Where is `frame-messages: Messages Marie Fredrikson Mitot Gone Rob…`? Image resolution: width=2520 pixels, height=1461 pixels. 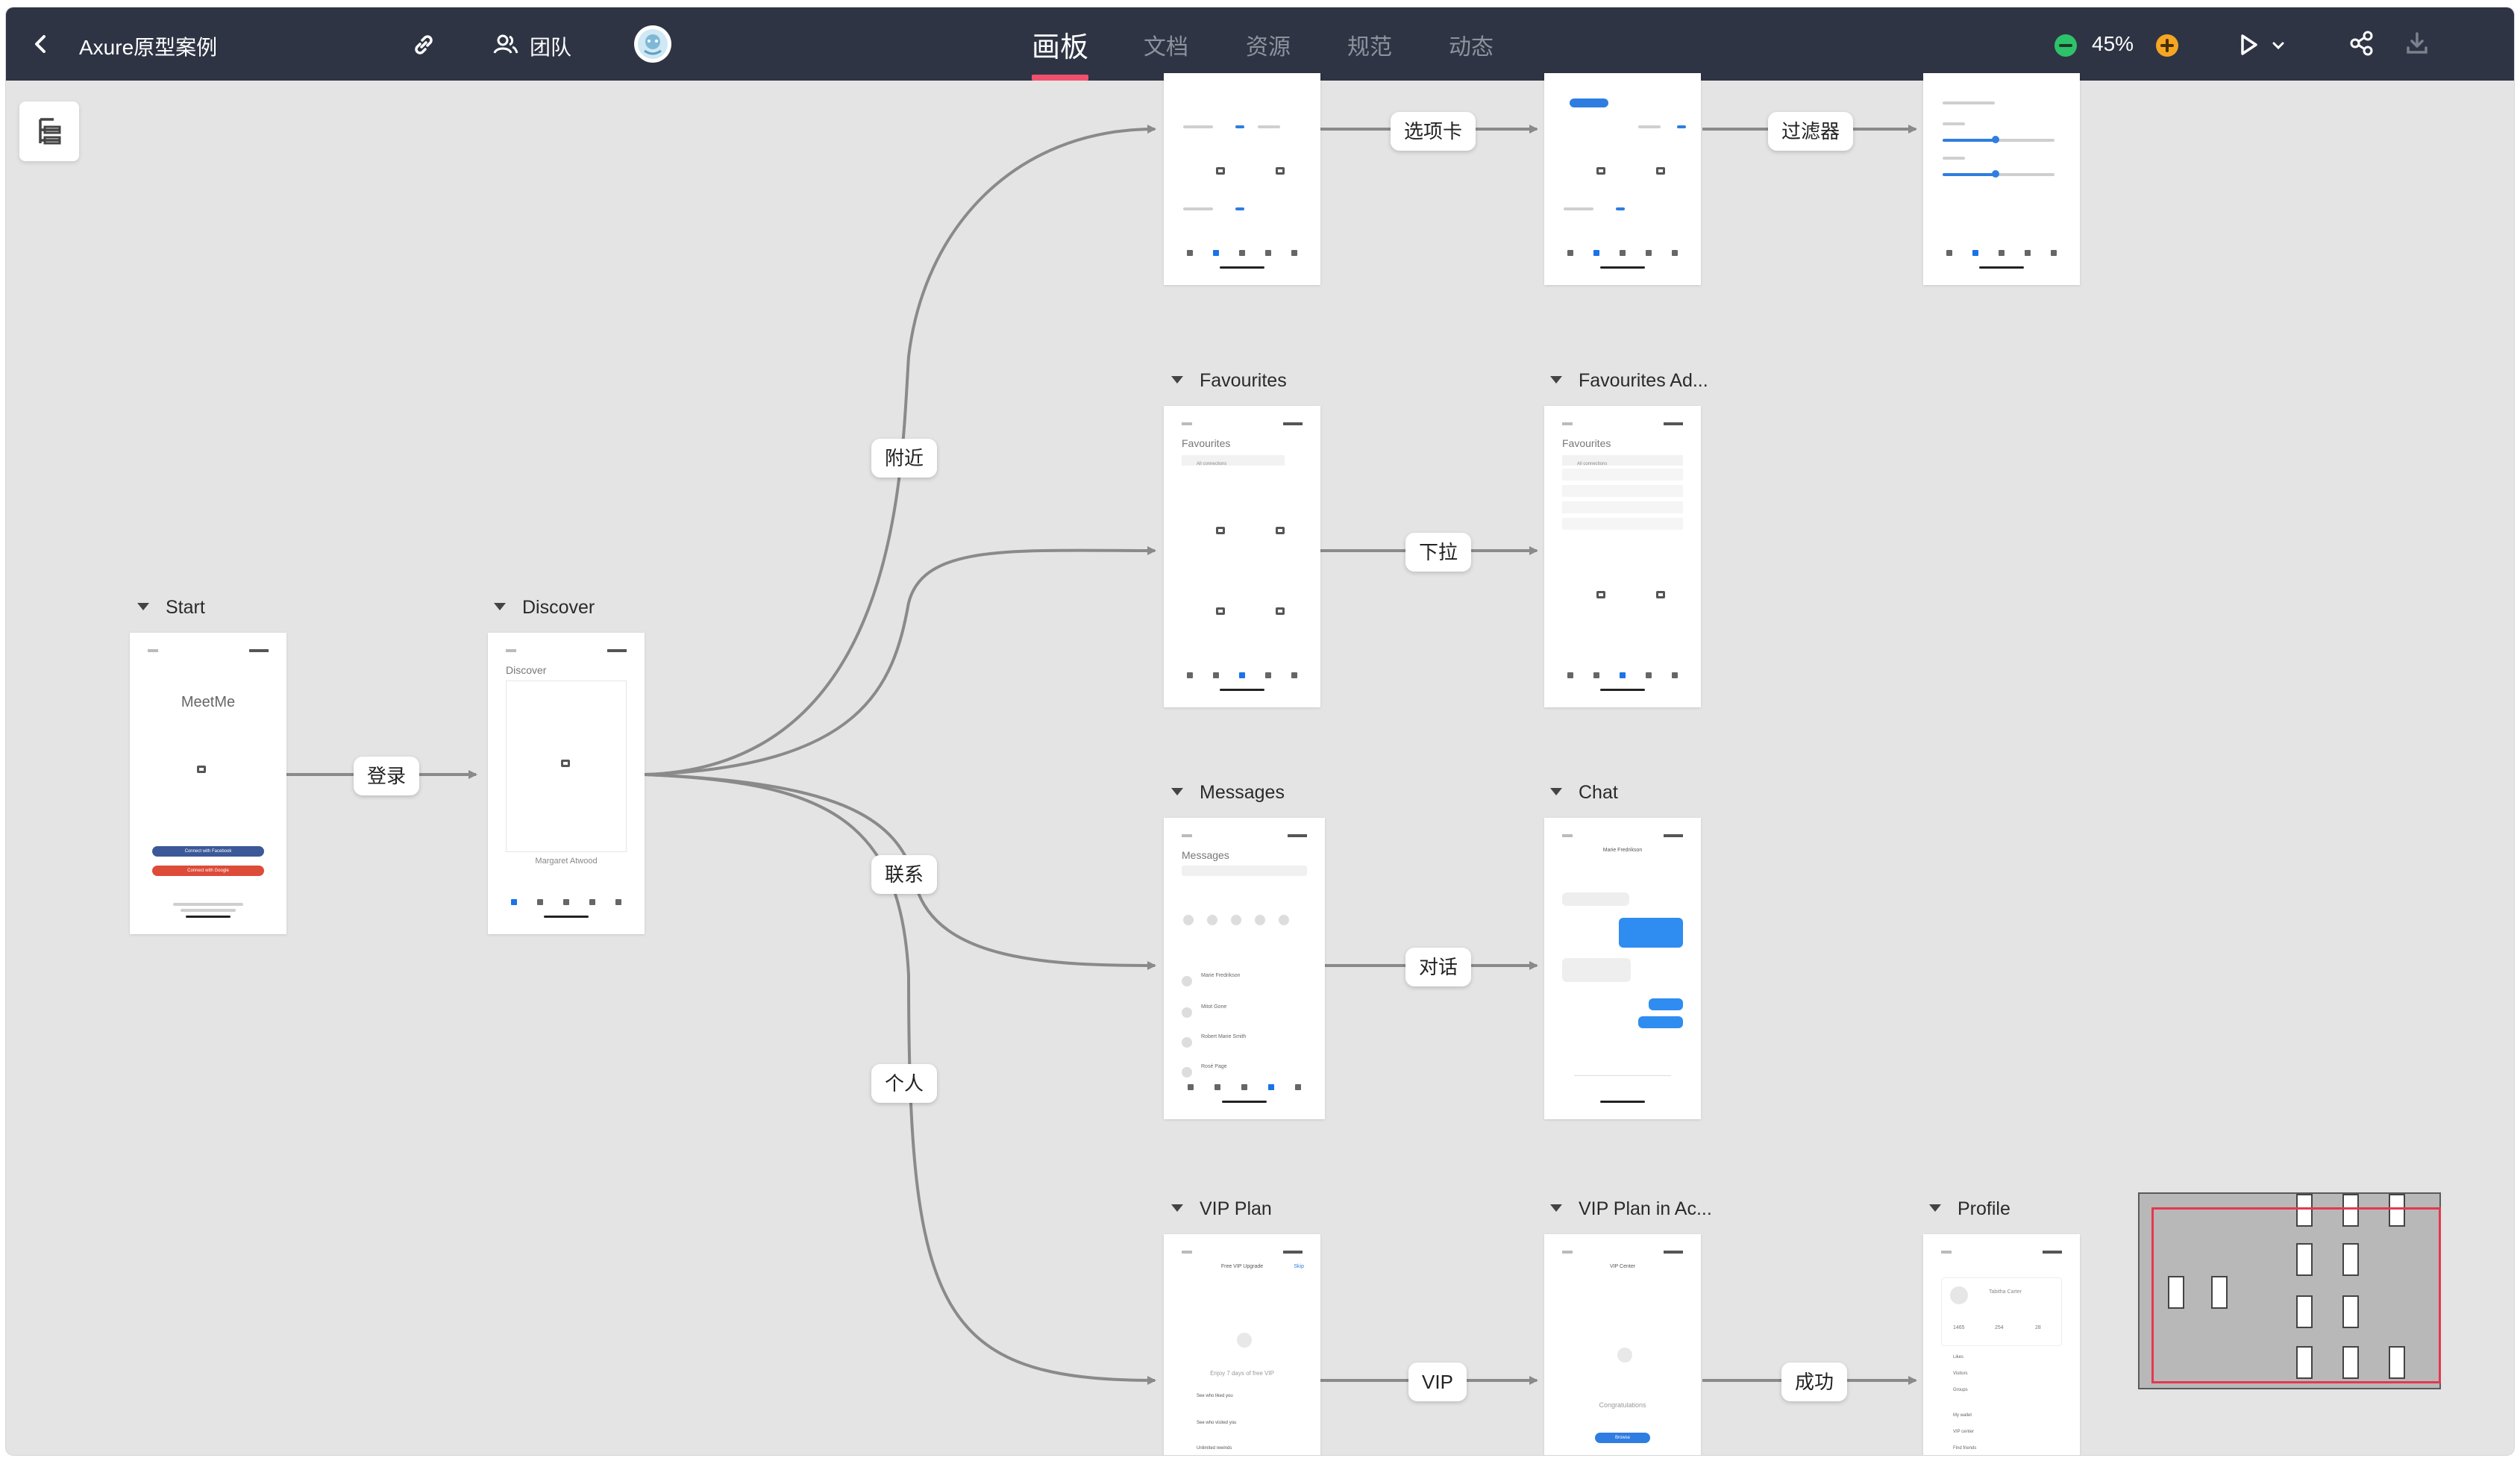 frame-messages: Messages Marie Fredrikson Mitot Gone Rob… is located at coordinates (1244, 968).